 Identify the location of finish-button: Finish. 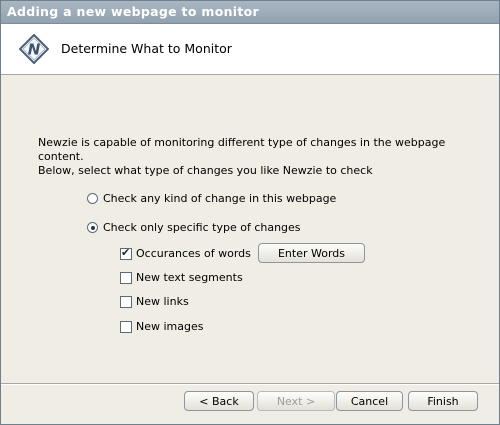
(443, 401).